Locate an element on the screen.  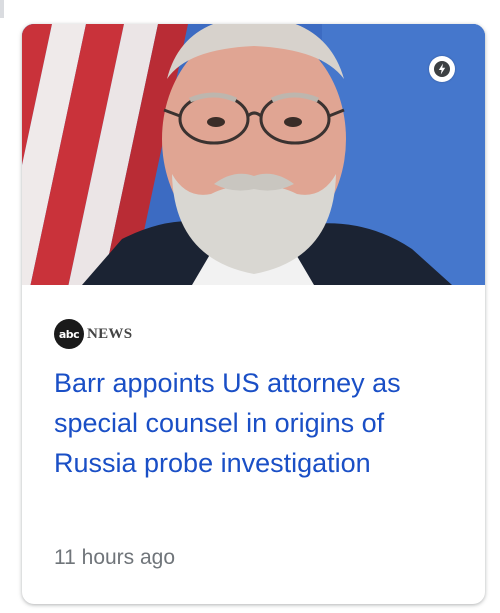
lightning-bolt-icon is located at coordinates (442, 69).